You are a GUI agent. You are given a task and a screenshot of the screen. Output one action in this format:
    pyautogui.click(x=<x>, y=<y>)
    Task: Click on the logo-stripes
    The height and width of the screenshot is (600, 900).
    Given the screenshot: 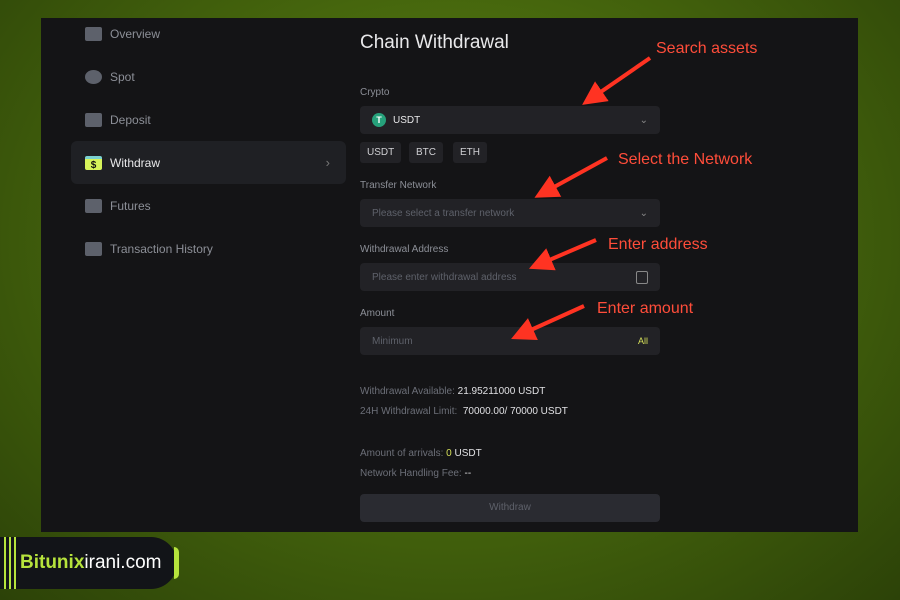 What is the action you would take?
    pyautogui.click(x=11, y=563)
    